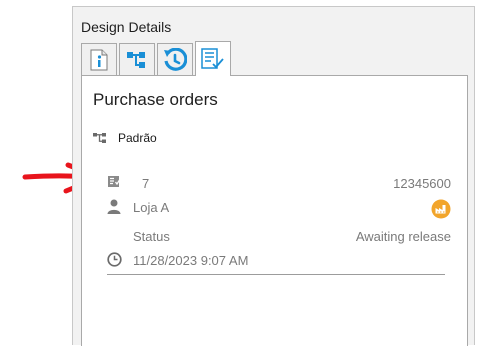 The height and width of the screenshot is (346, 482). I want to click on datetime-row: 11/28/2023 9:07 AM, so click(277, 261).